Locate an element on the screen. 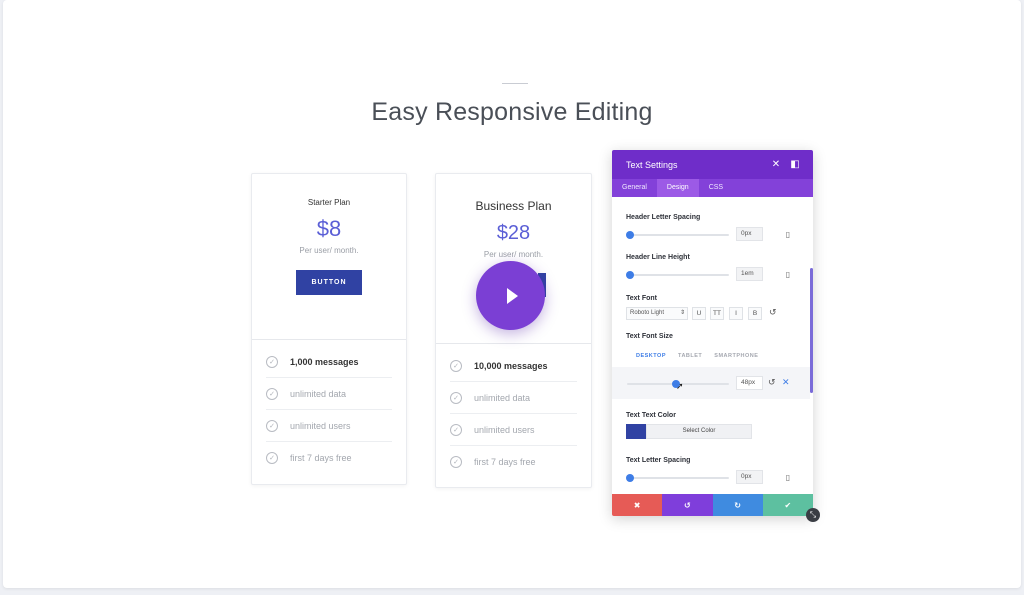 The image size is (1024, 595). italic-button: I is located at coordinates (736, 313).